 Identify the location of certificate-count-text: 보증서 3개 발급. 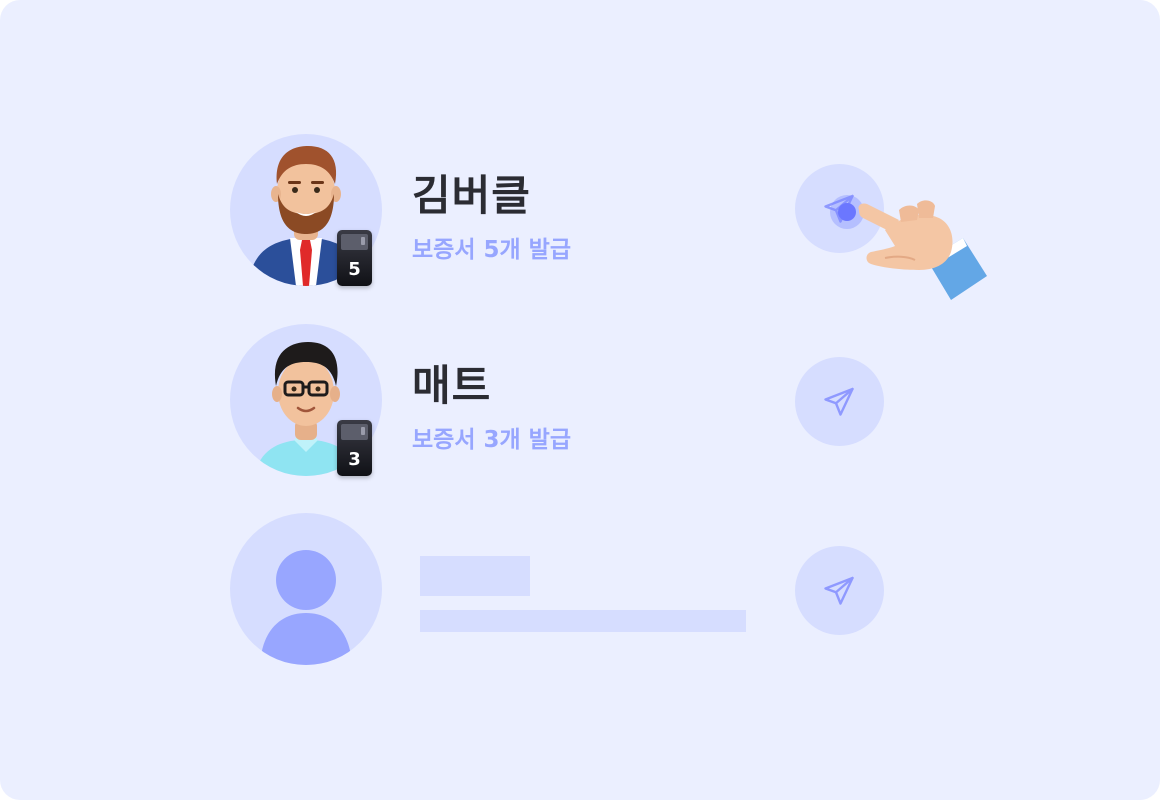
(491, 440).